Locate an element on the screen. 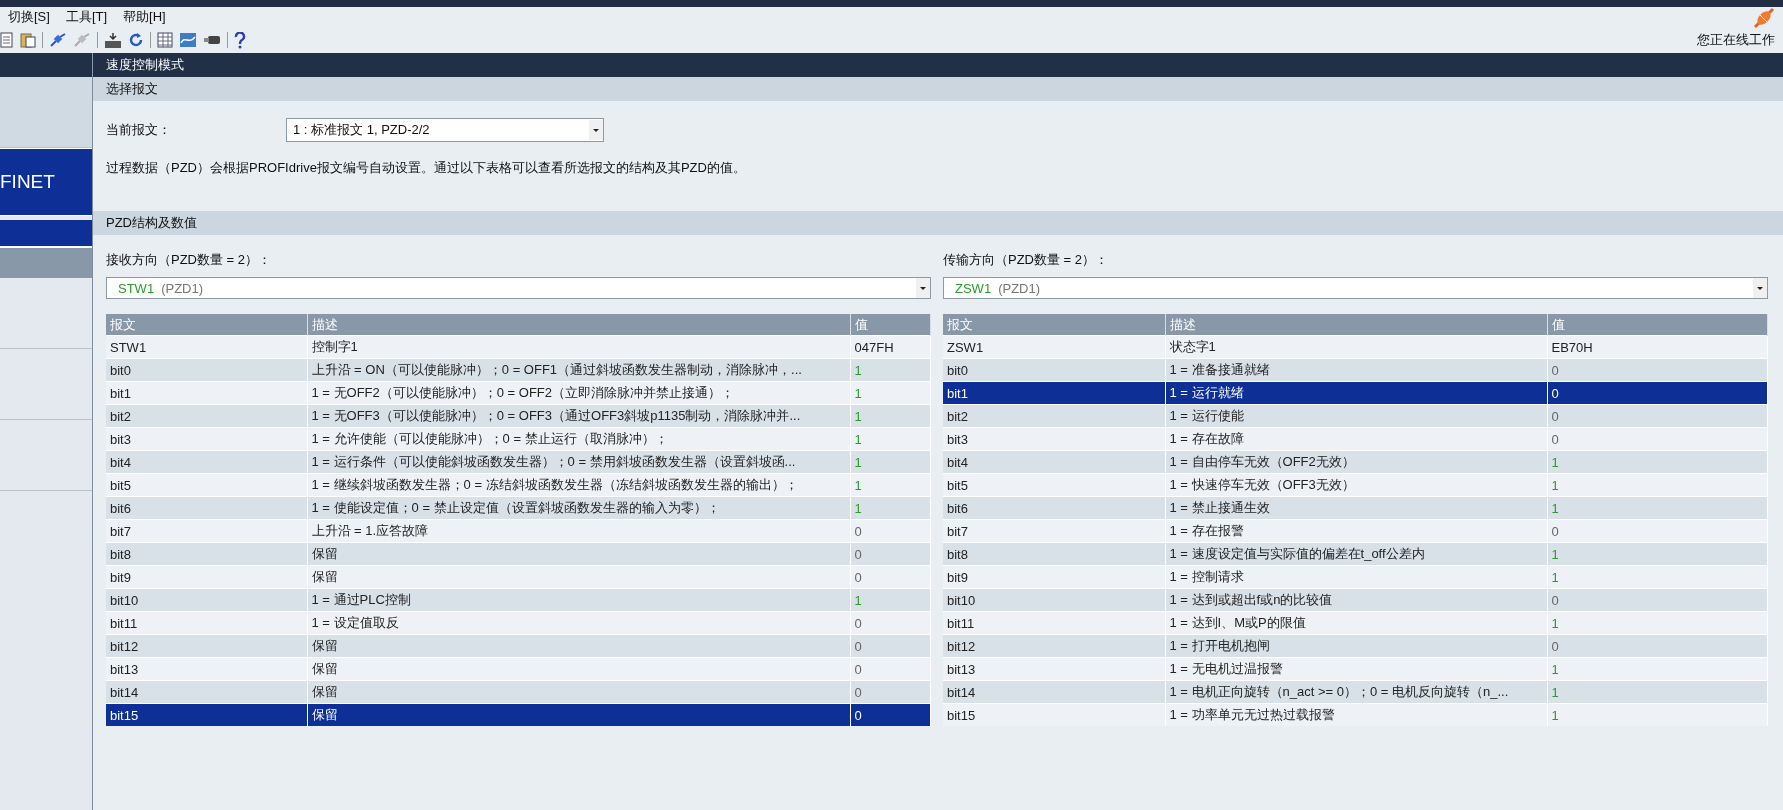  table-cell: bit5 is located at coordinates (1054, 485).